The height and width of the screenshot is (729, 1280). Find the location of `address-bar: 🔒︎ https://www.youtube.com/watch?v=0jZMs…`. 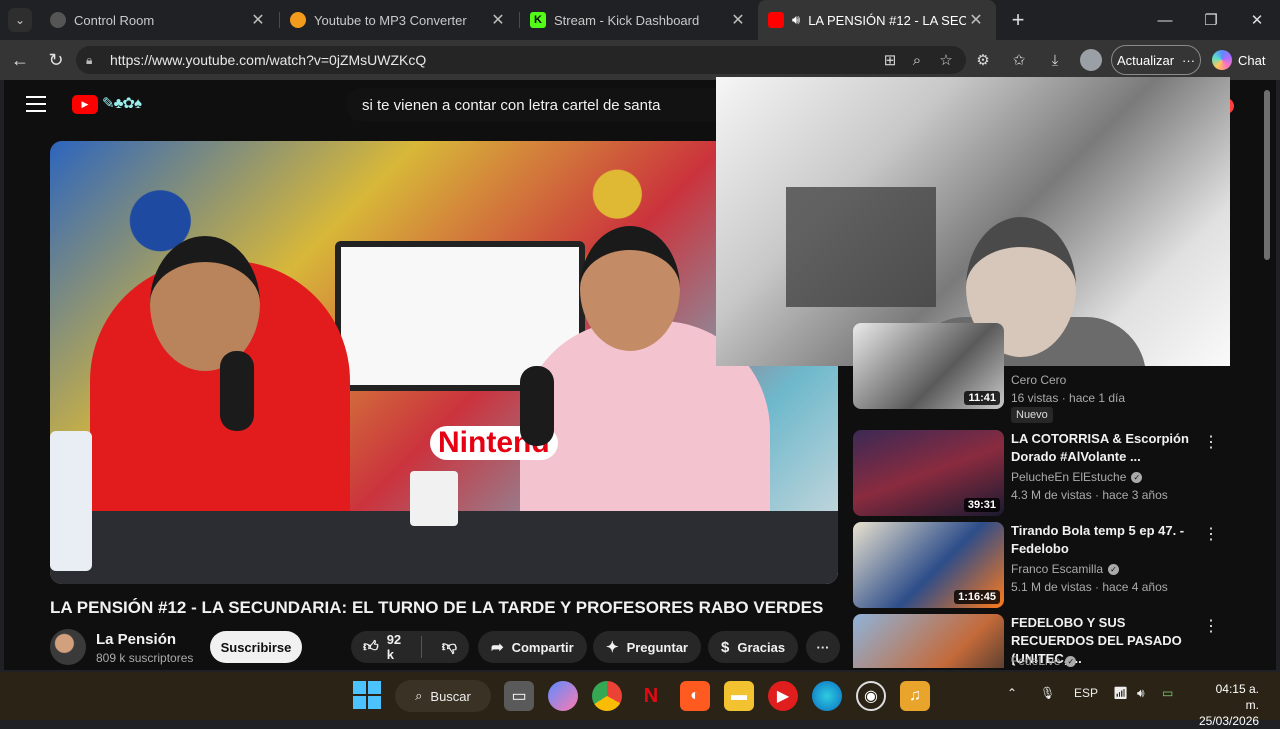

address-bar: 🔒︎ https://www.youtube.com/watch?v=0jZMs… is located at coordinates (521, 60).